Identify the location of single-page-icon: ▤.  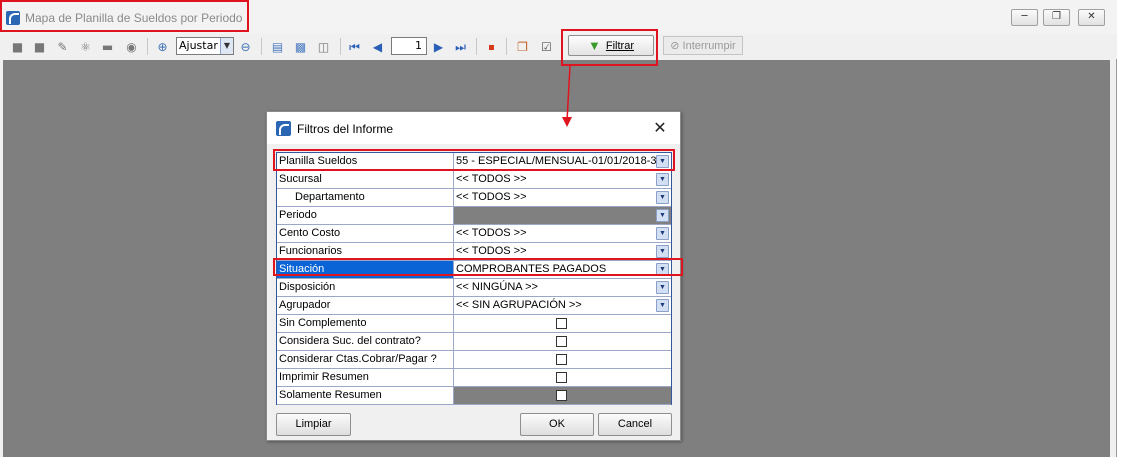
(277, 46).